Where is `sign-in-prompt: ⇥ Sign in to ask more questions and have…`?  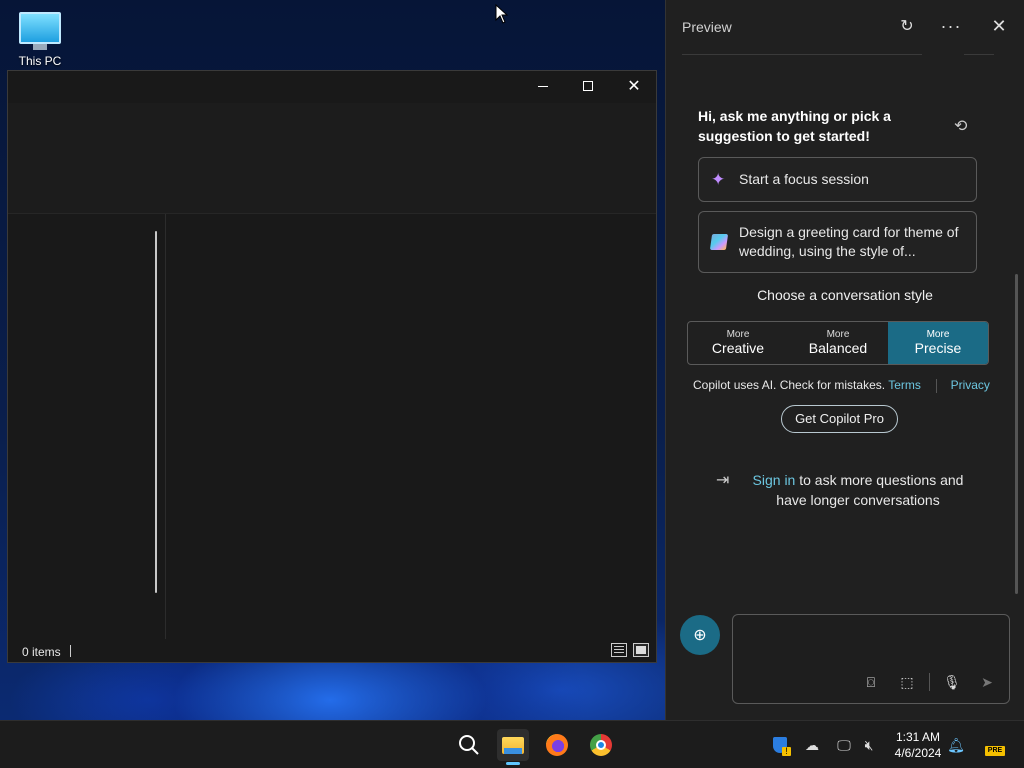
sign-in-prompt: ⇥ Sign in to ask more questions and have… is located at coordinates (840, 490).